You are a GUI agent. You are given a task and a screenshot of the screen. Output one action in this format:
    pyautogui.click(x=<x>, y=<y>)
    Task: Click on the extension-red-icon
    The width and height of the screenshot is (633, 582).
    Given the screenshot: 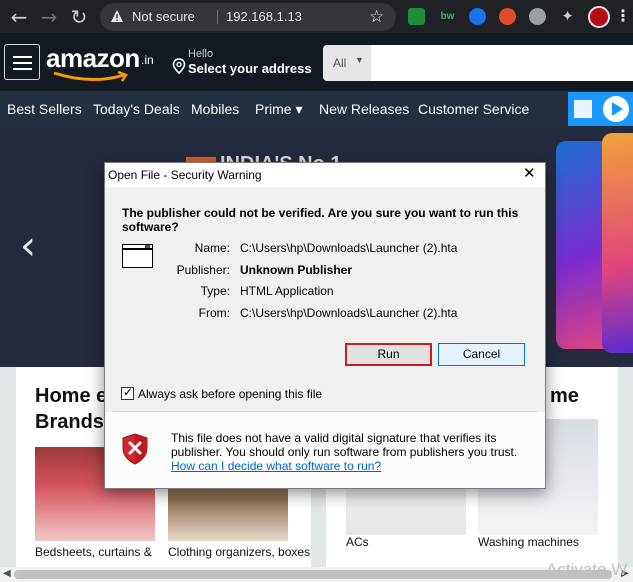 What is the action you would take?
    pyautogui.click(x=507, y=16)
    